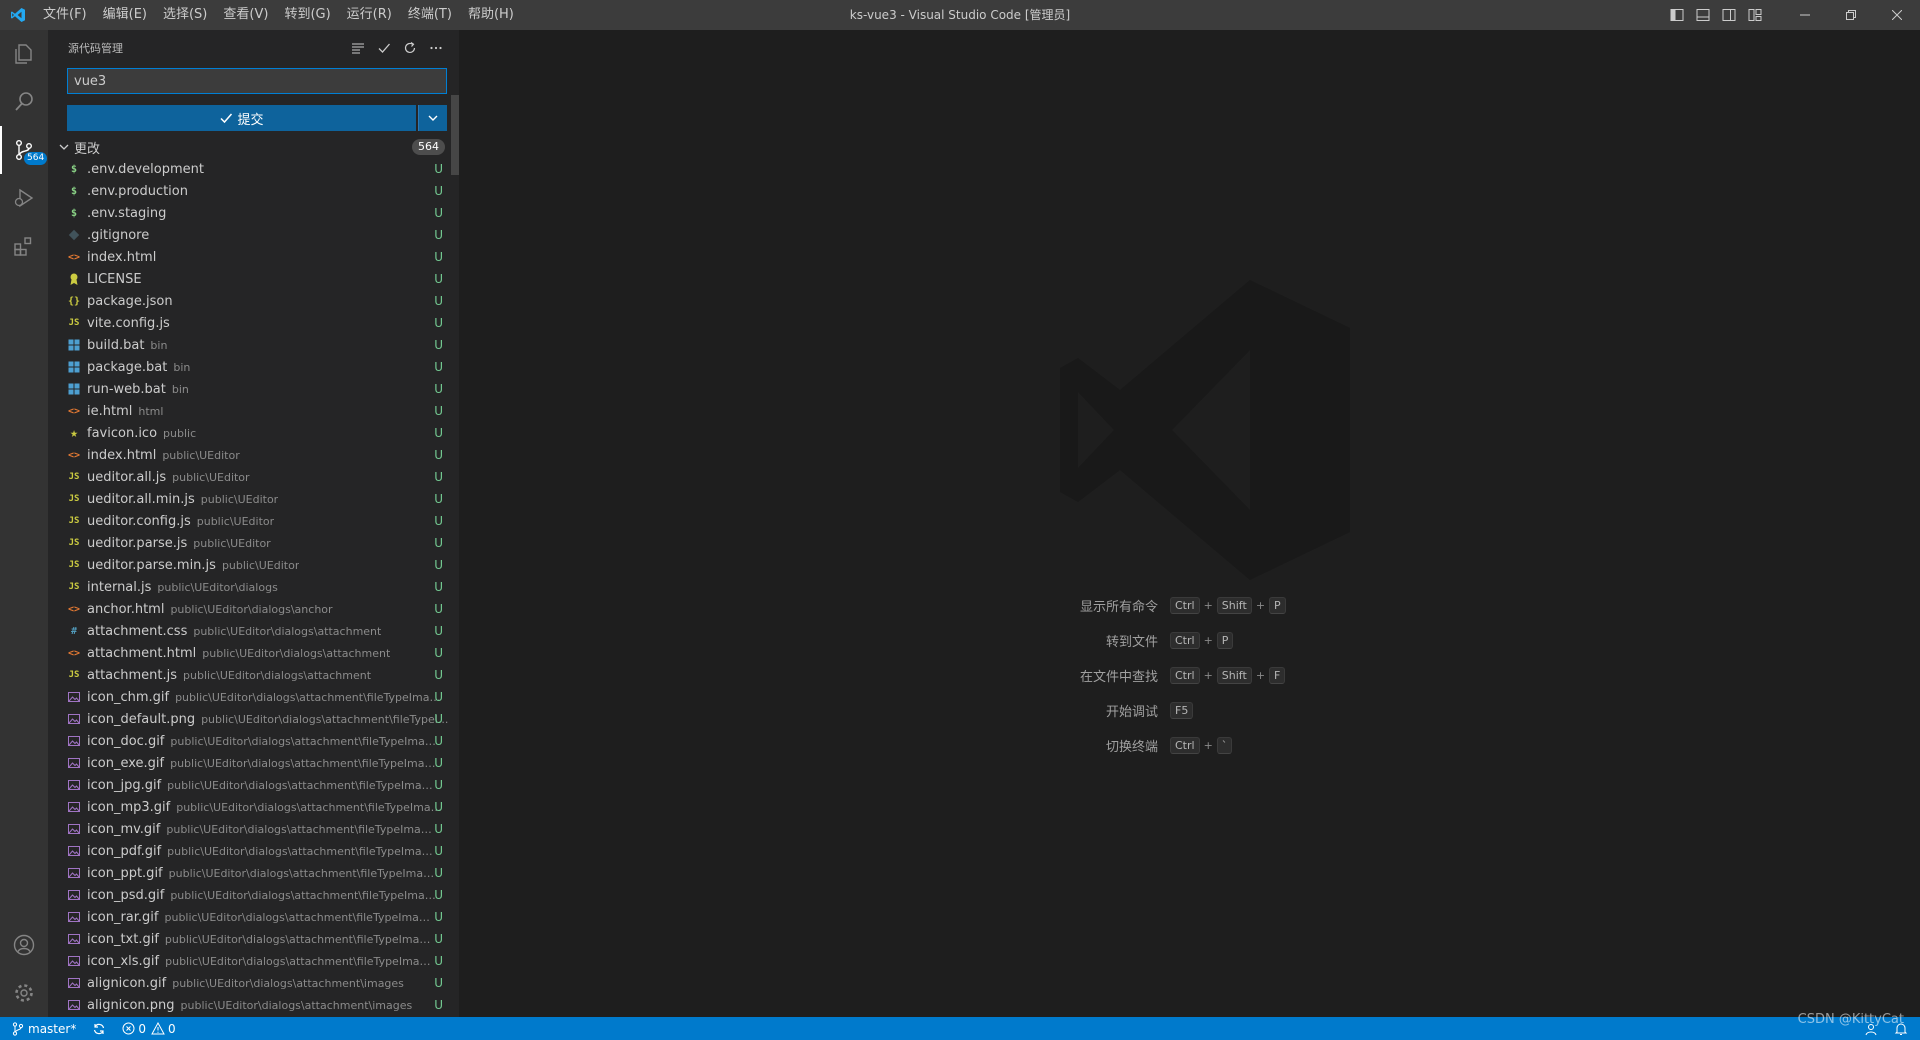 The width and height of the screenshot is (1920, 1040). Describe the element at coordinates (241, 118) in the screenshot. I see `commit-button: 提交` at that location.